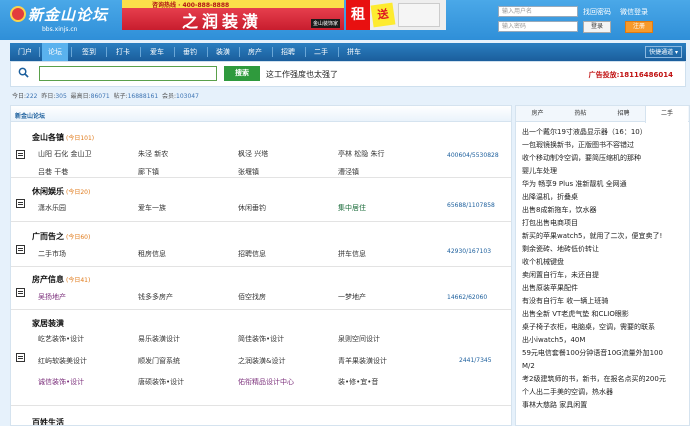 Image resolution: width=690 pixels, height=426 pixels. Describe the element at coordinates (55, 52) in the screenshot. I see `nav-item-forum: 论坛` at that location.